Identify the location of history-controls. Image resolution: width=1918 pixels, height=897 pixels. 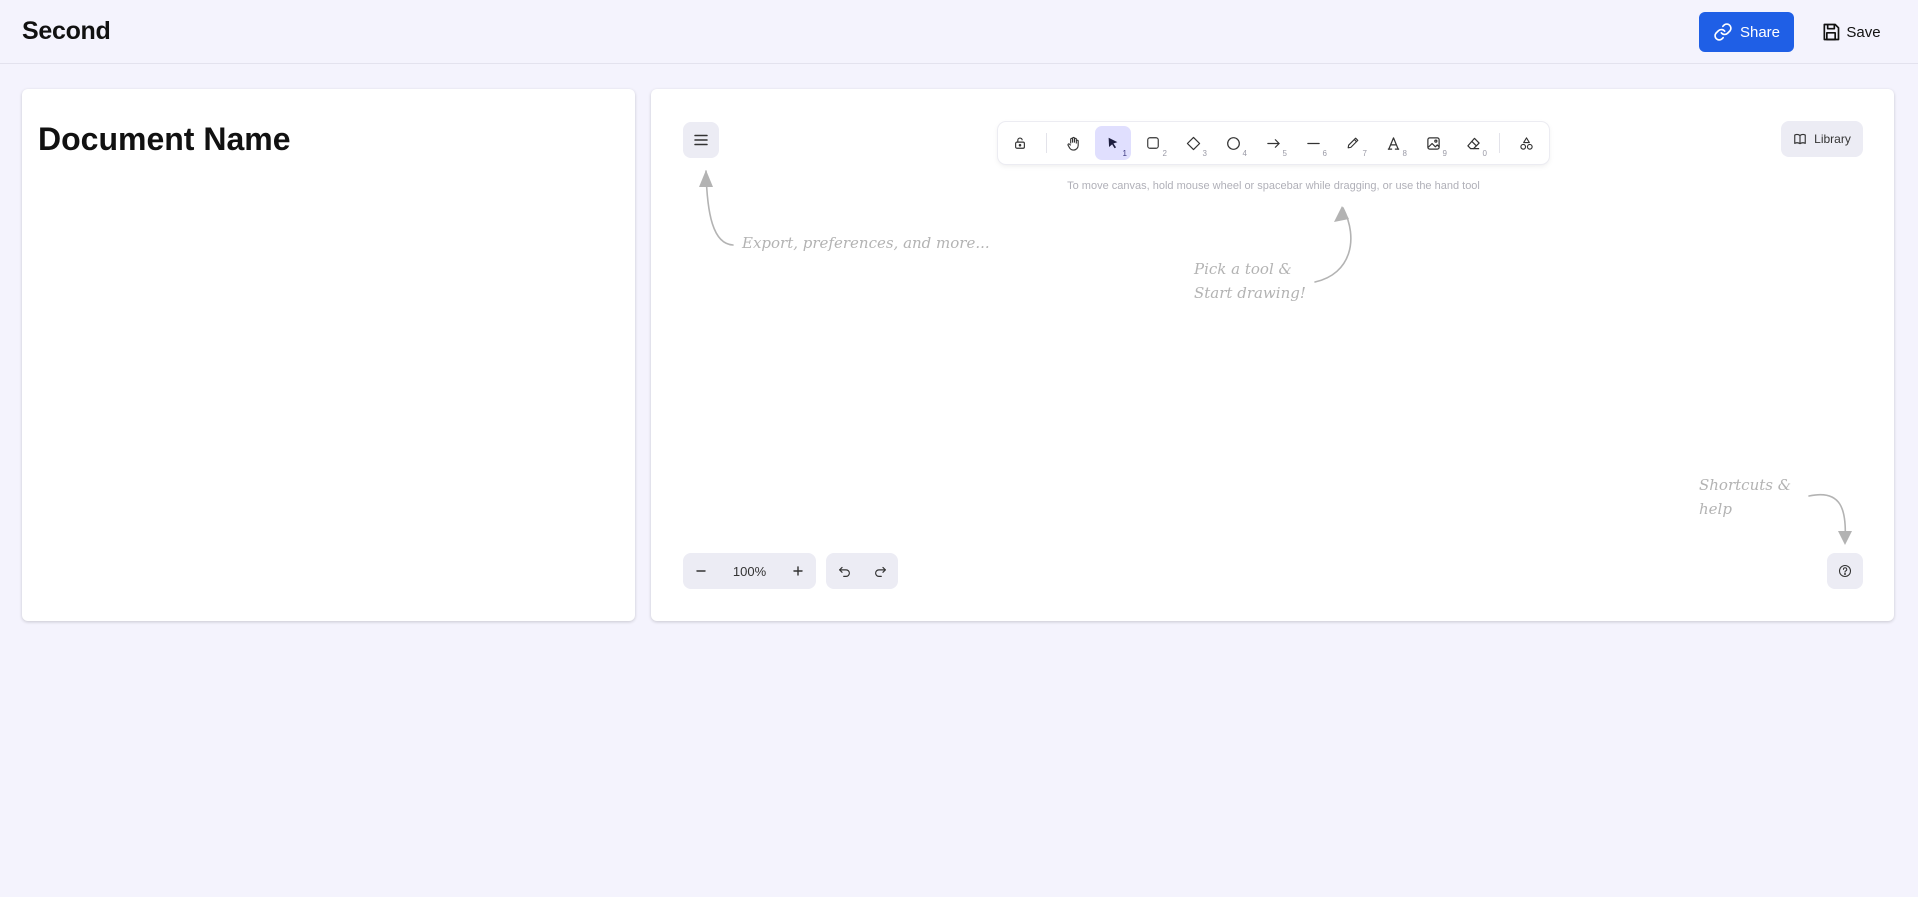
(862, 571).